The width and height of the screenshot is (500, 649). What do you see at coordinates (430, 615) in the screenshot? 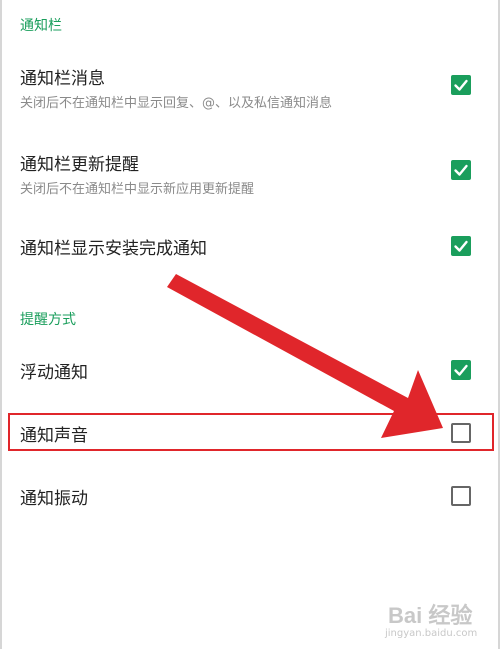
I see `watermark-logo: Bai 经验` at bounding box center [430, 615].